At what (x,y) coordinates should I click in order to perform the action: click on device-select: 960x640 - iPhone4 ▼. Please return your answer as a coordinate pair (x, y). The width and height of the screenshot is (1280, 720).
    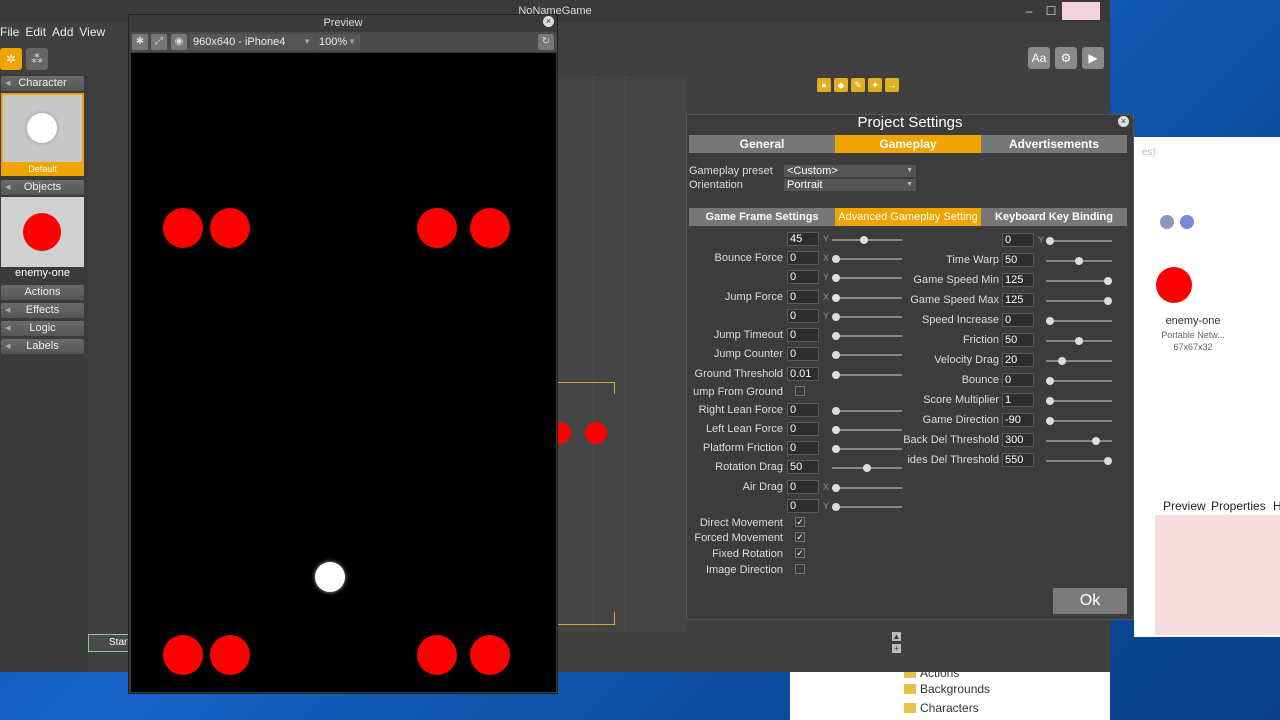
    Looking at the image, I should click on (252, 42).